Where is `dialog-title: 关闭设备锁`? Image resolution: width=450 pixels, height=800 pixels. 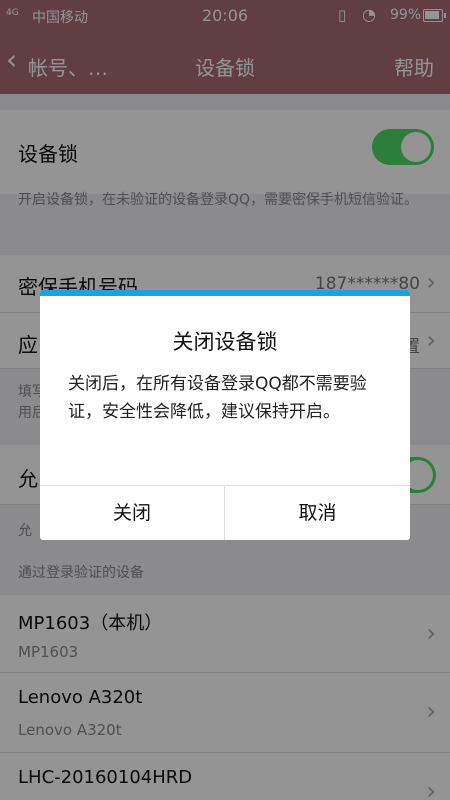 dialog-title: 关闭设备锁 is located at coordinates (225, 342).